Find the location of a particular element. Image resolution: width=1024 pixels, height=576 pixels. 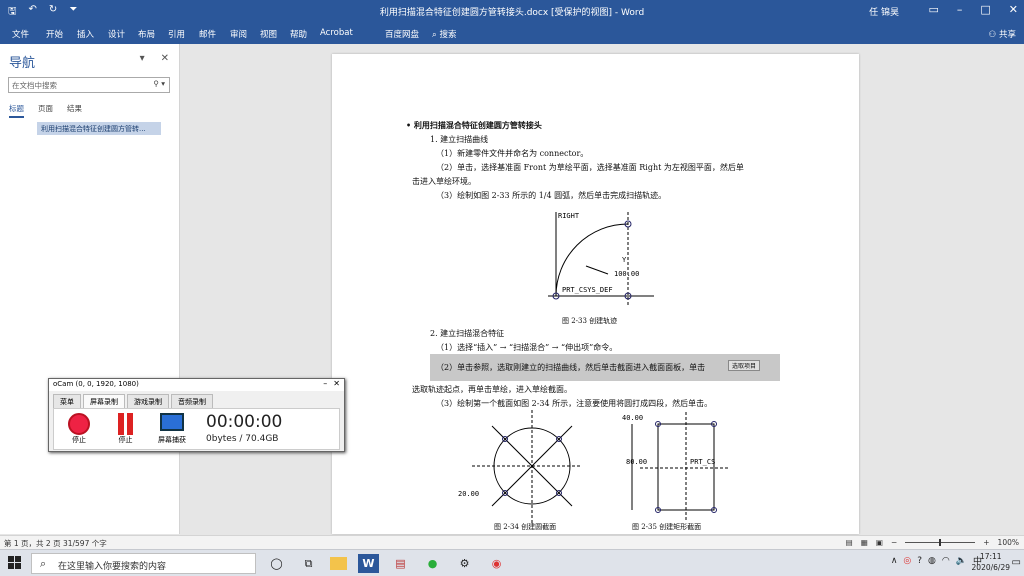

wifi-icon: ◠ is located at coordinates (946, 561).